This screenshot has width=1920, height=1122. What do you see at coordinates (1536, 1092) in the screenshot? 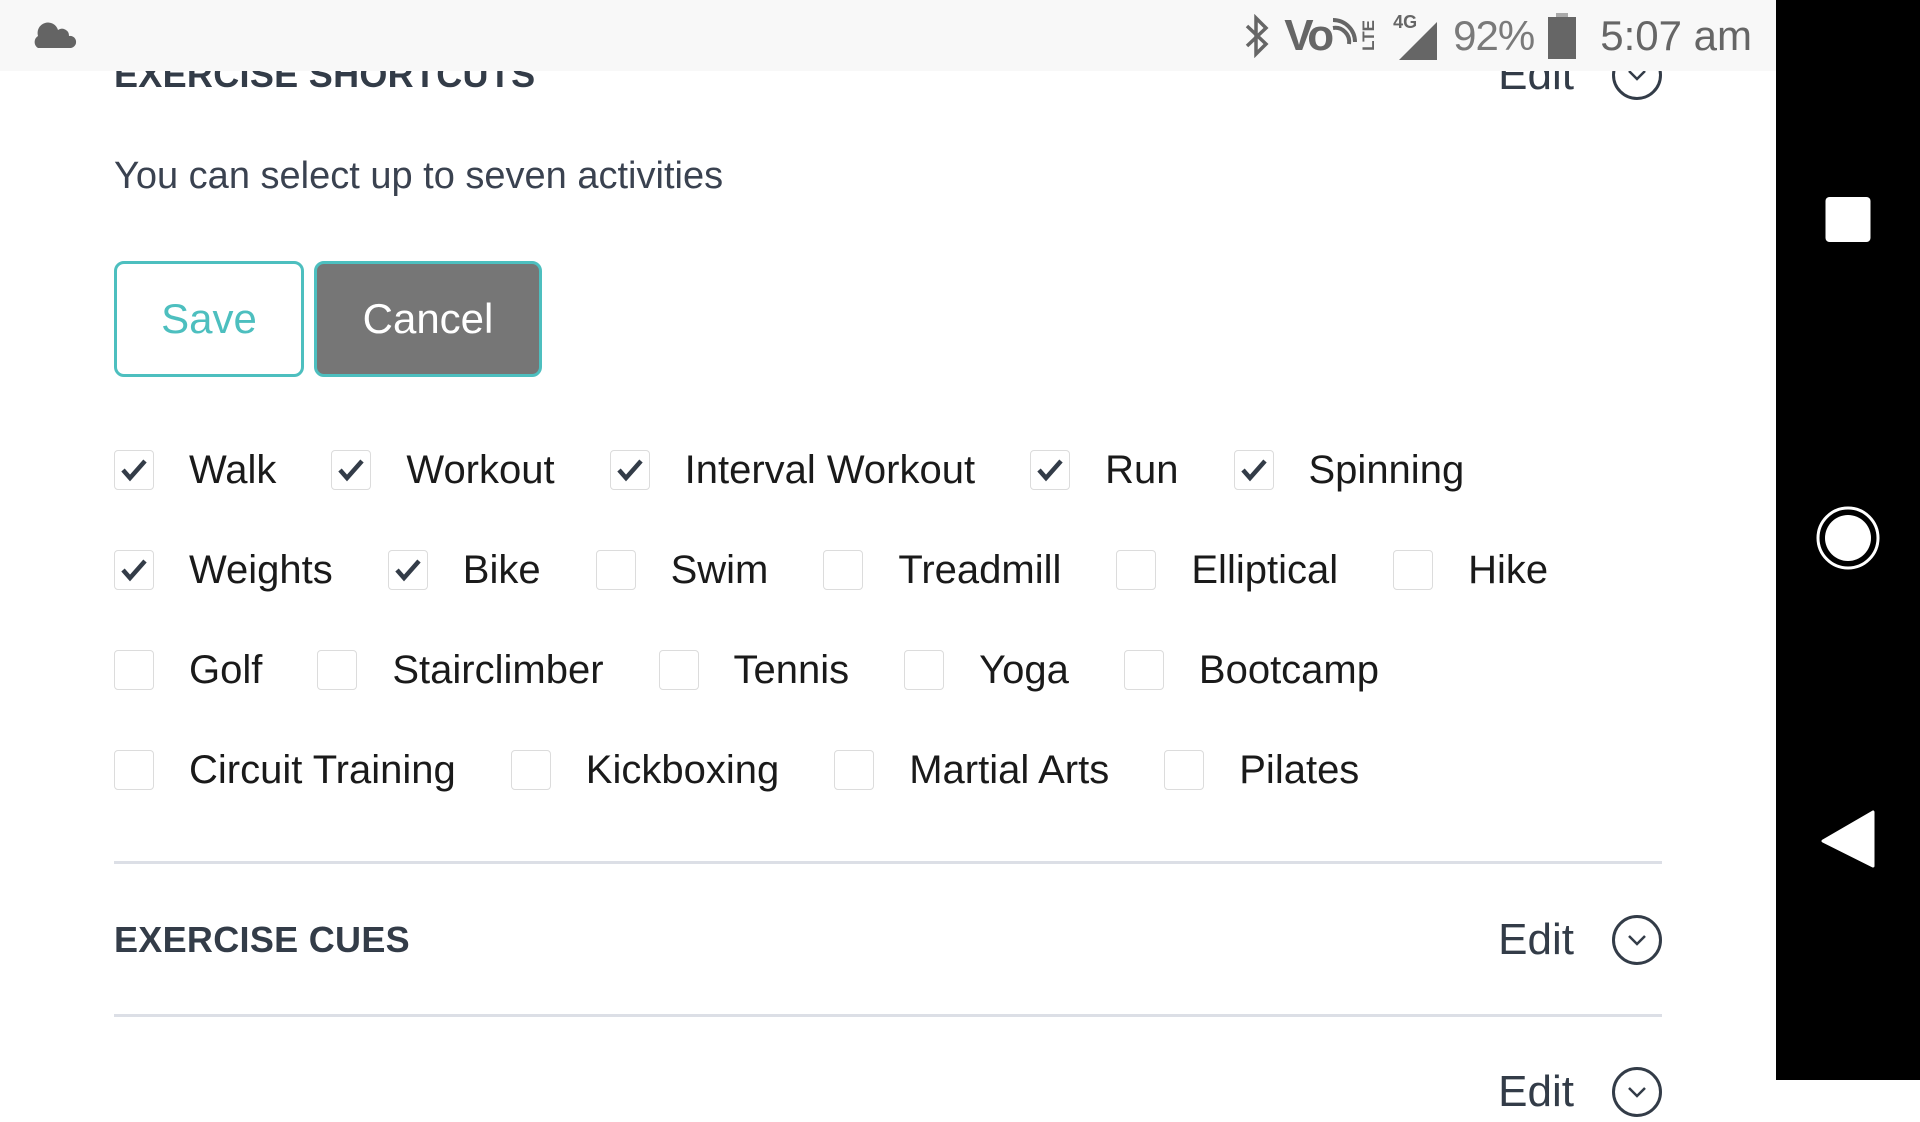
I see `edit-link: Edit` at bounding box center [1536, 1092].